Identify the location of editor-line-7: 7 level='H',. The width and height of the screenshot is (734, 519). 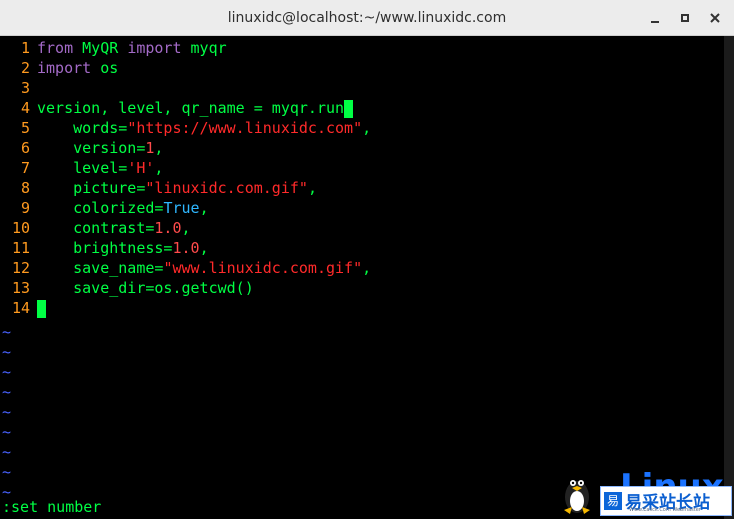
(81, 168).